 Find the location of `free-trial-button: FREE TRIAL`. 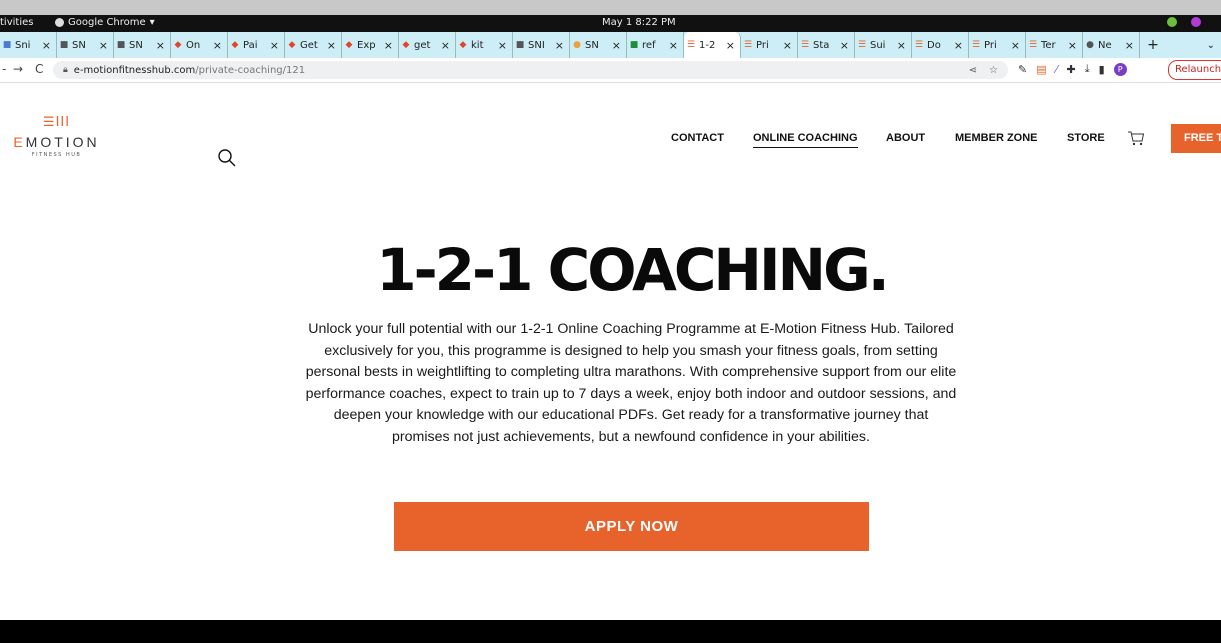

free-trial-button: FREE TRIAL is located at coordinates (1196, 138).